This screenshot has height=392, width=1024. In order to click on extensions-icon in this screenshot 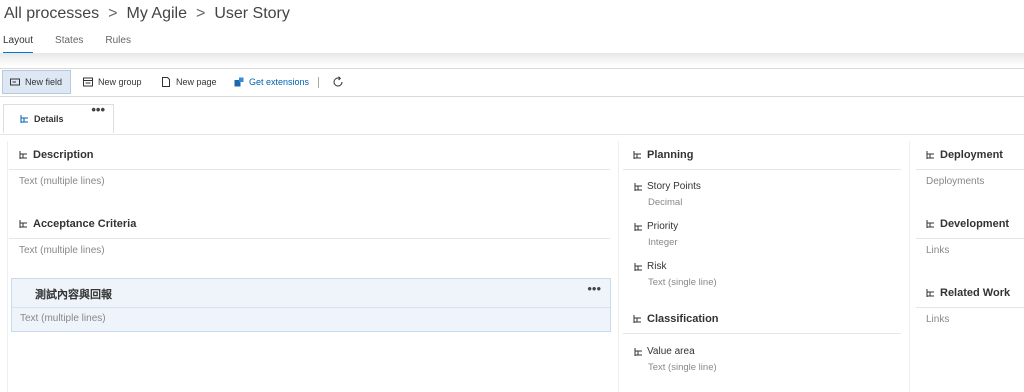, I will do `click(239, 82)`.